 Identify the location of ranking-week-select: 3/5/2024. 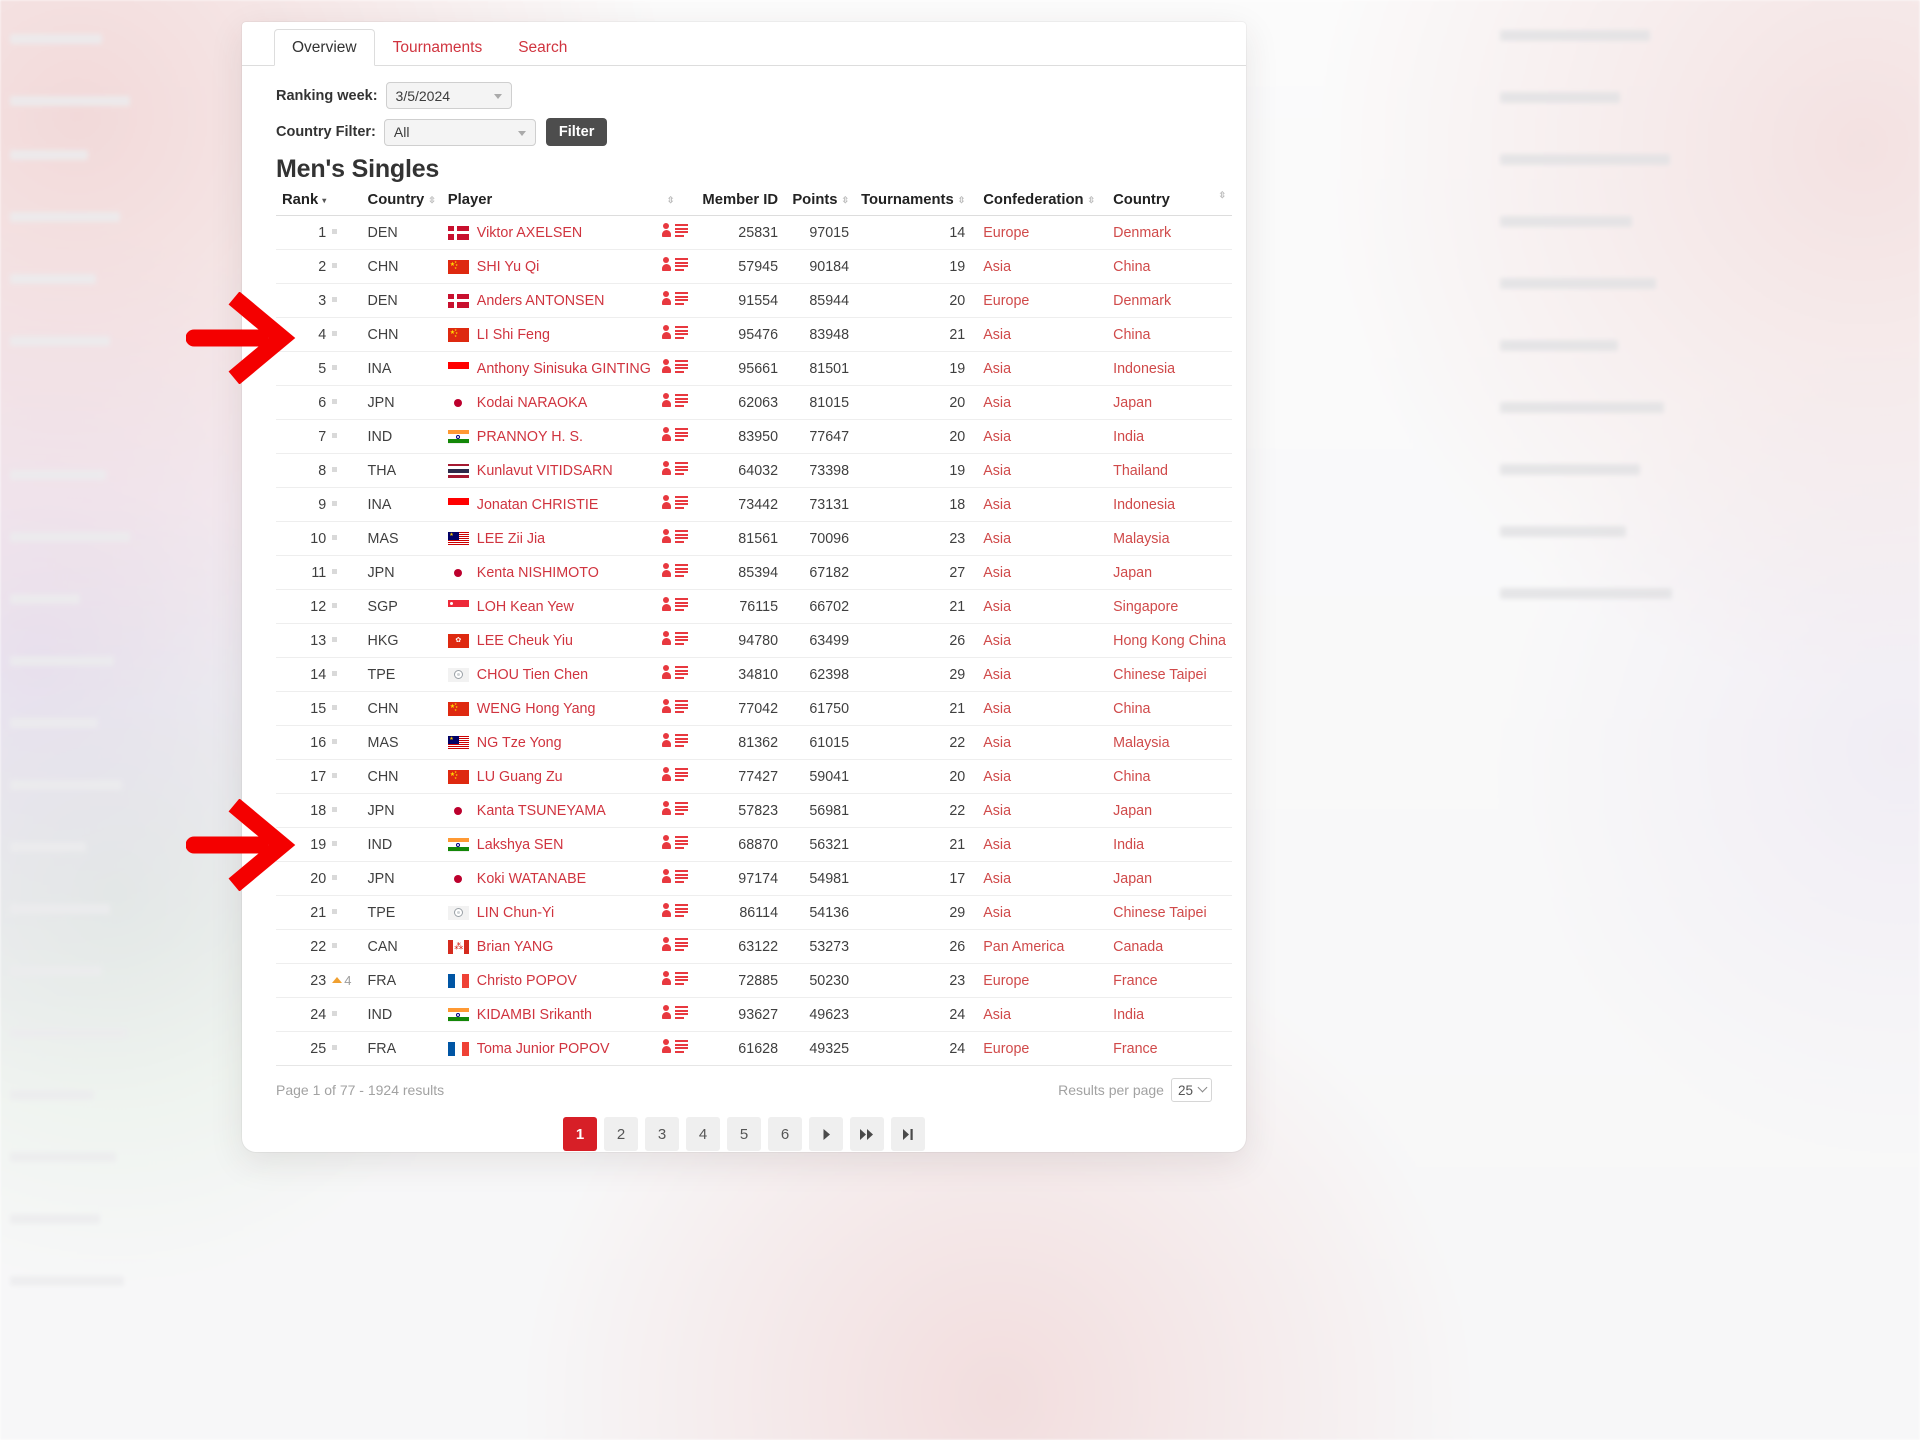
(448, 95).